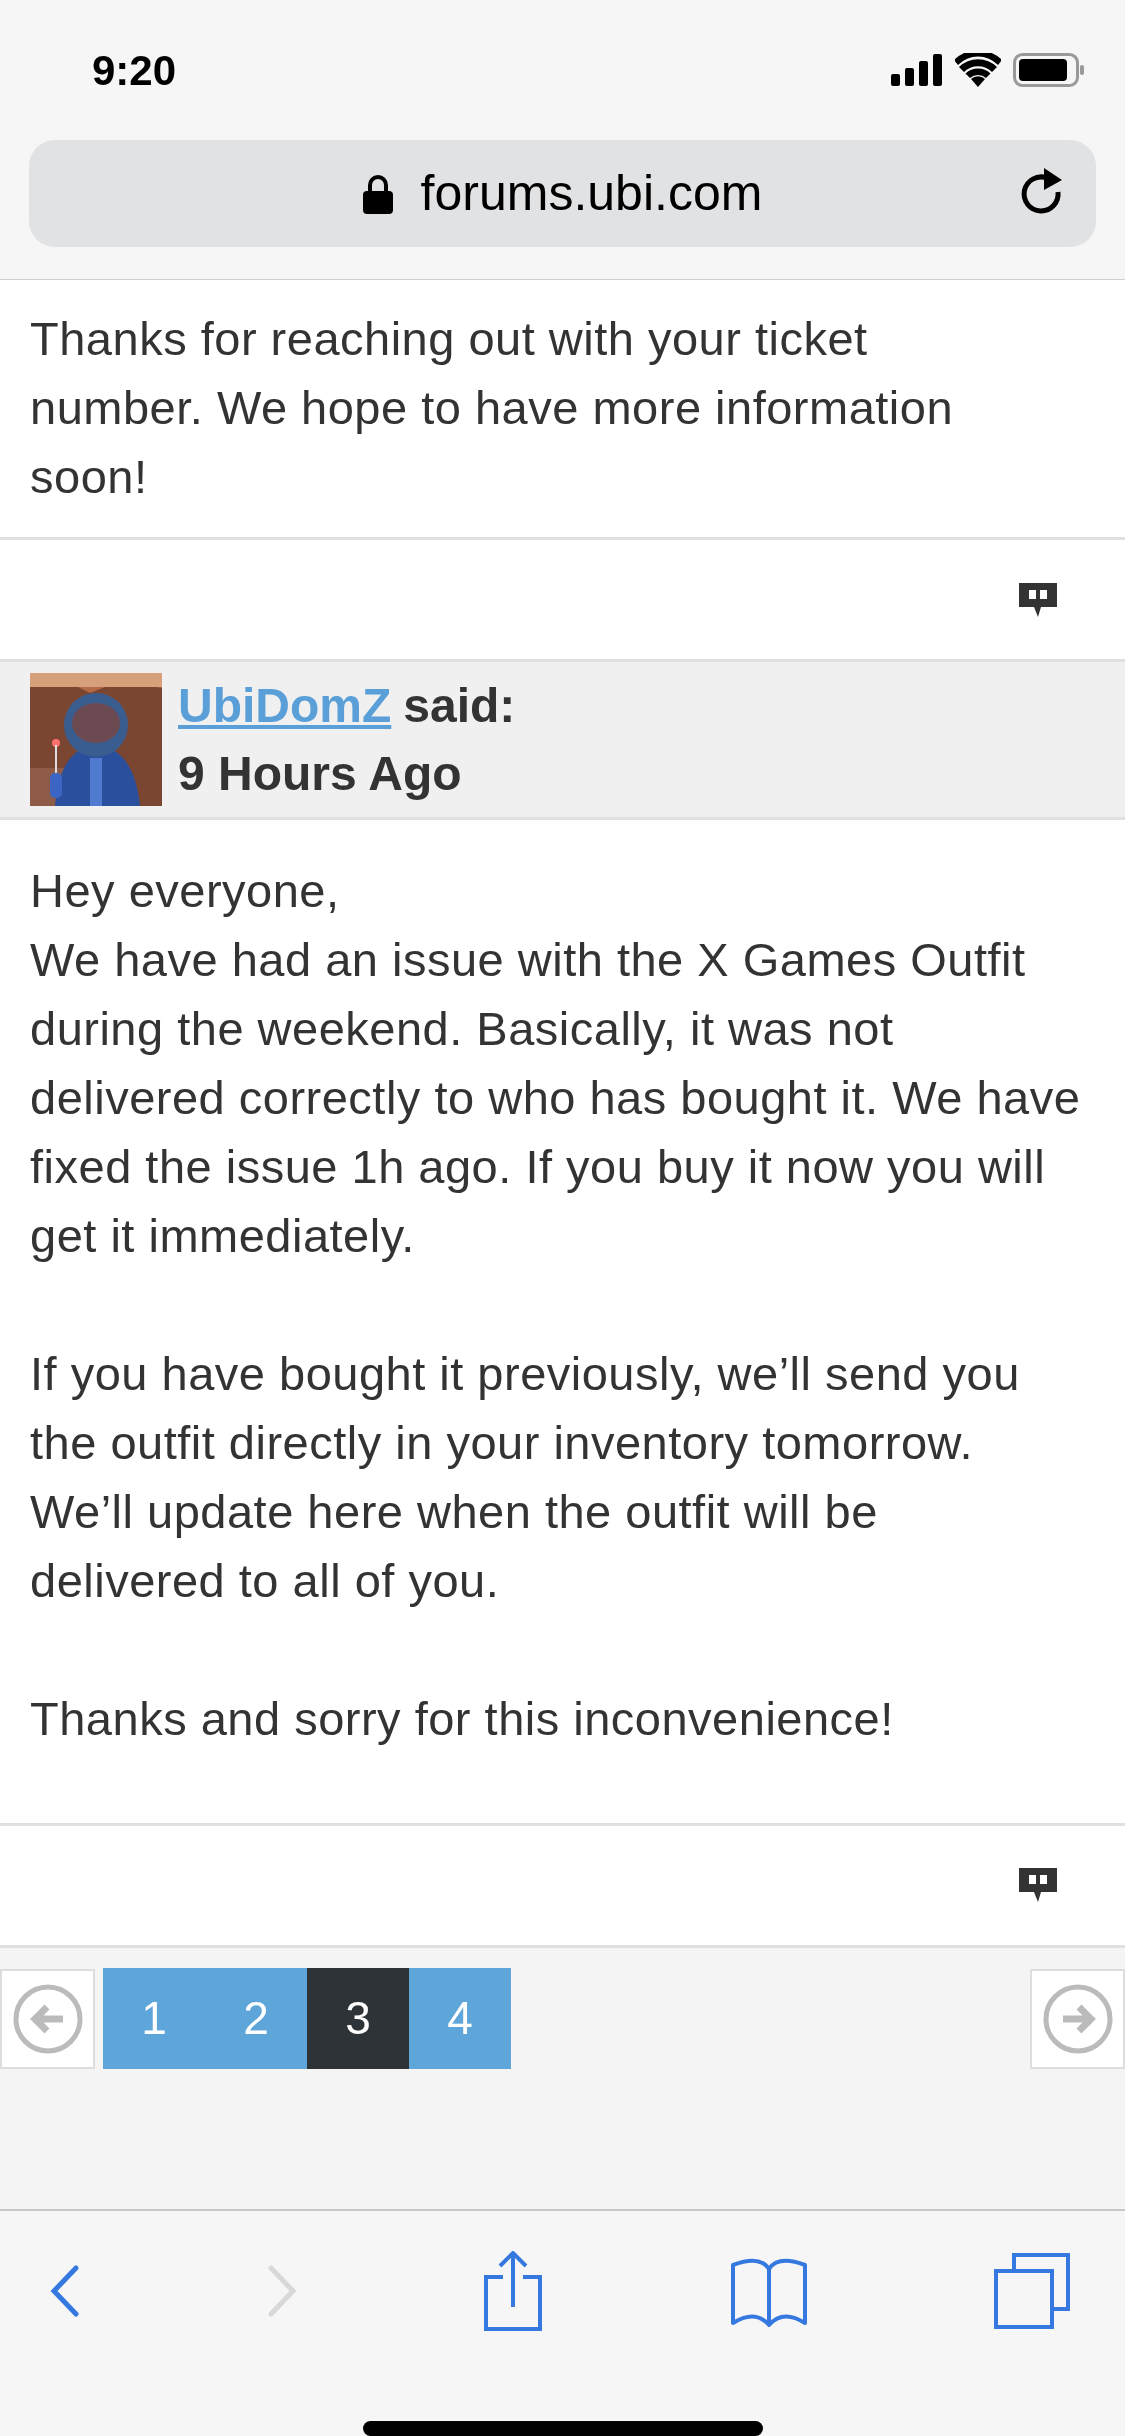  Describe the element at coordinates (459, 705) in the screenshot. I see `said-label: said:` at that location.